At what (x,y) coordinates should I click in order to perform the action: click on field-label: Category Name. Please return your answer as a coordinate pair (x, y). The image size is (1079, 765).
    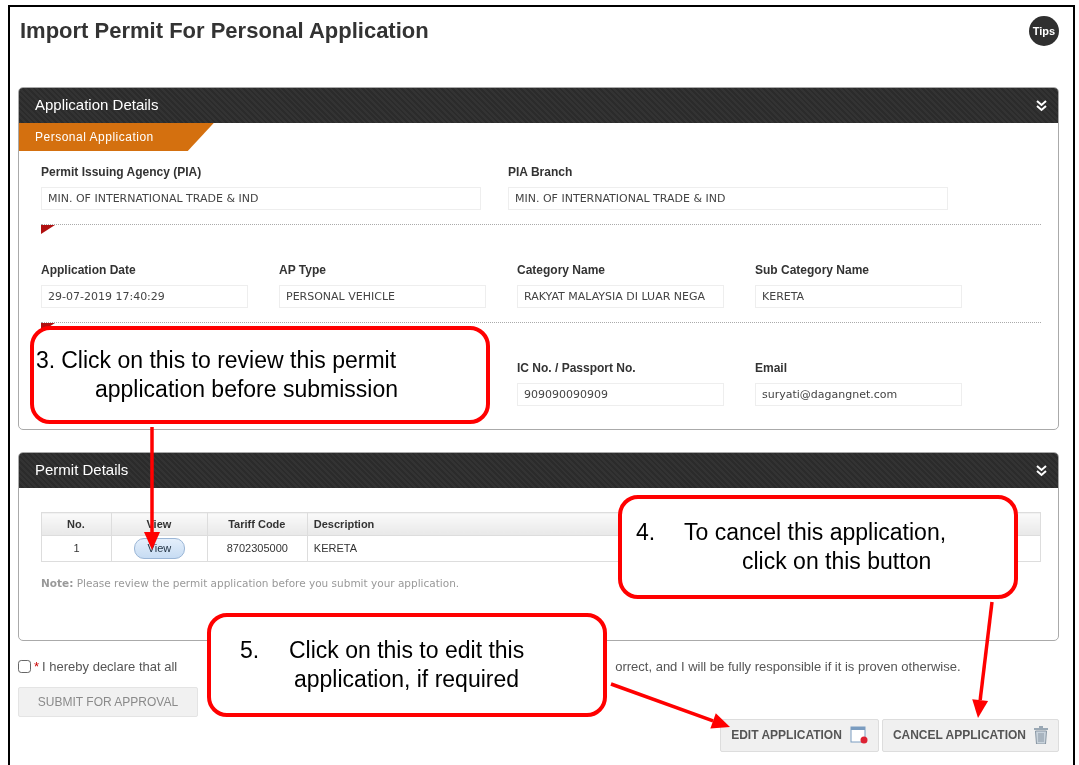
    Looking at the image, I should click on (562, 270).